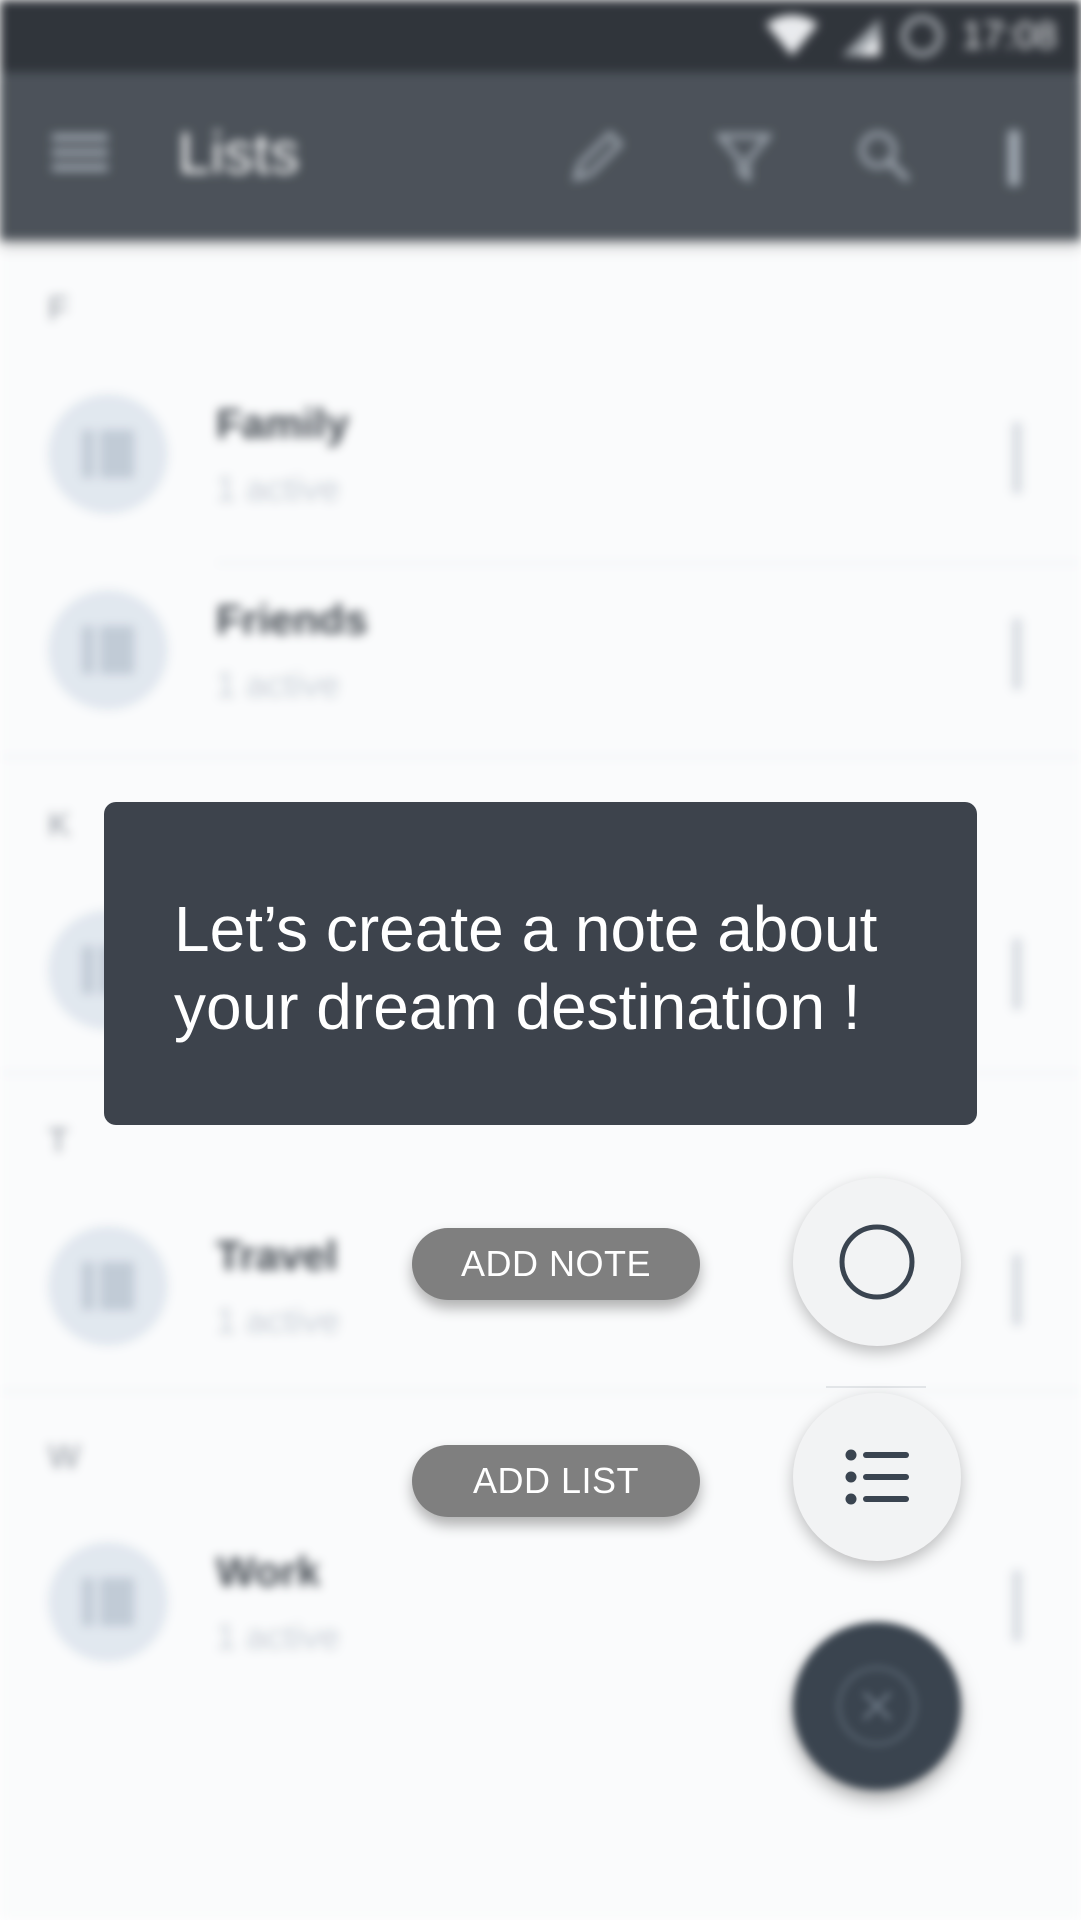 This screenshot has width=1081, height=1920. I want to click on add-list-label: ADD LIST, so click(556, 1481).